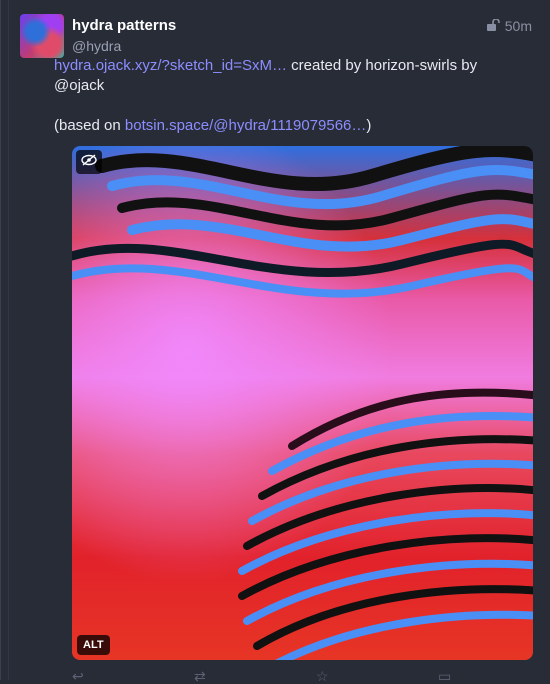 Image resolution: width=550 pixels, height=684 pixels. Describe the element at coordinates (518, 26) in the screenshot. I see `timestamp: 50m` at that location.